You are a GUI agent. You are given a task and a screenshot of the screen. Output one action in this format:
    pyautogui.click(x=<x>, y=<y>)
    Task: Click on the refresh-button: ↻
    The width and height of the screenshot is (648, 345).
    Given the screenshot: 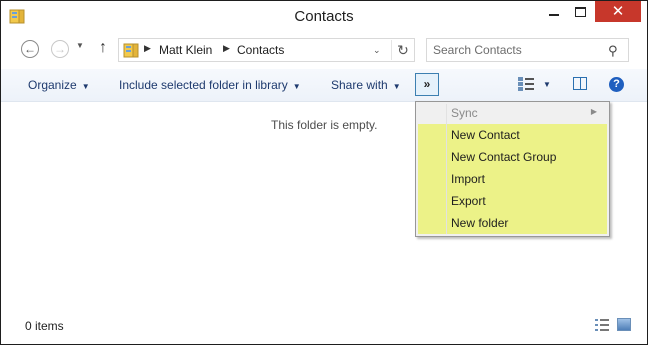 What is the action you would take?
    pyautogui.click(x=402, y=50)
    